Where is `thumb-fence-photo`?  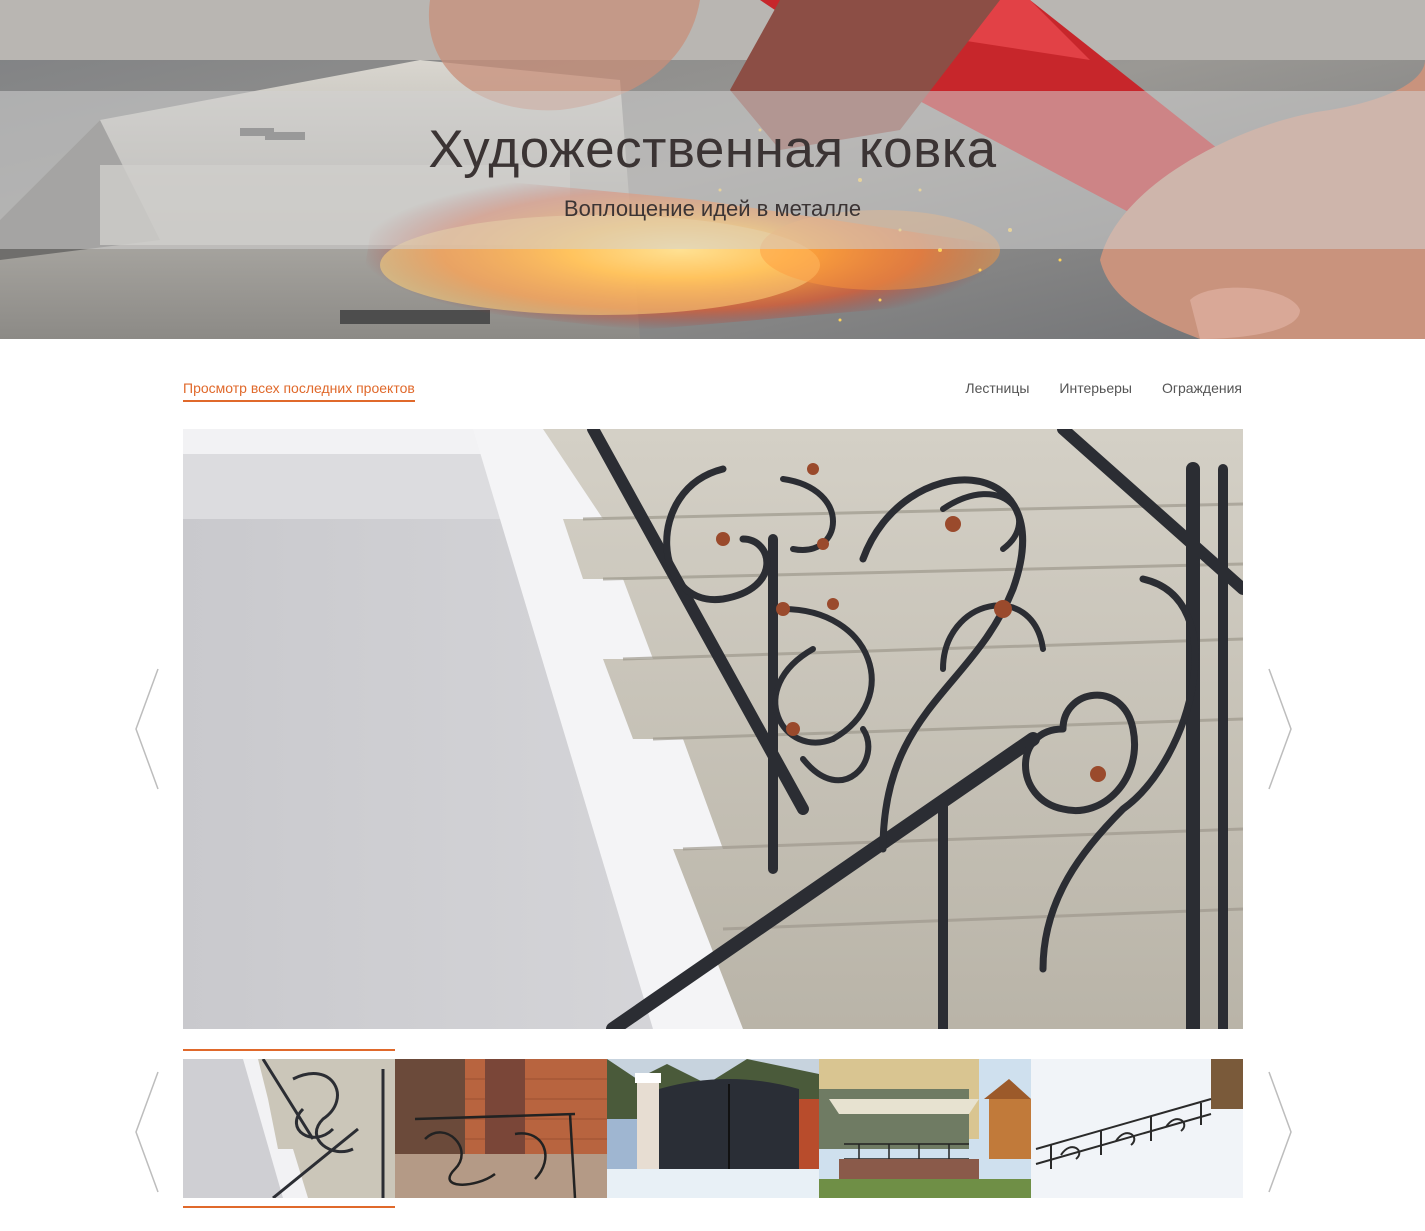 thumb-fence-photo is located at coordinates (1137, 1128).